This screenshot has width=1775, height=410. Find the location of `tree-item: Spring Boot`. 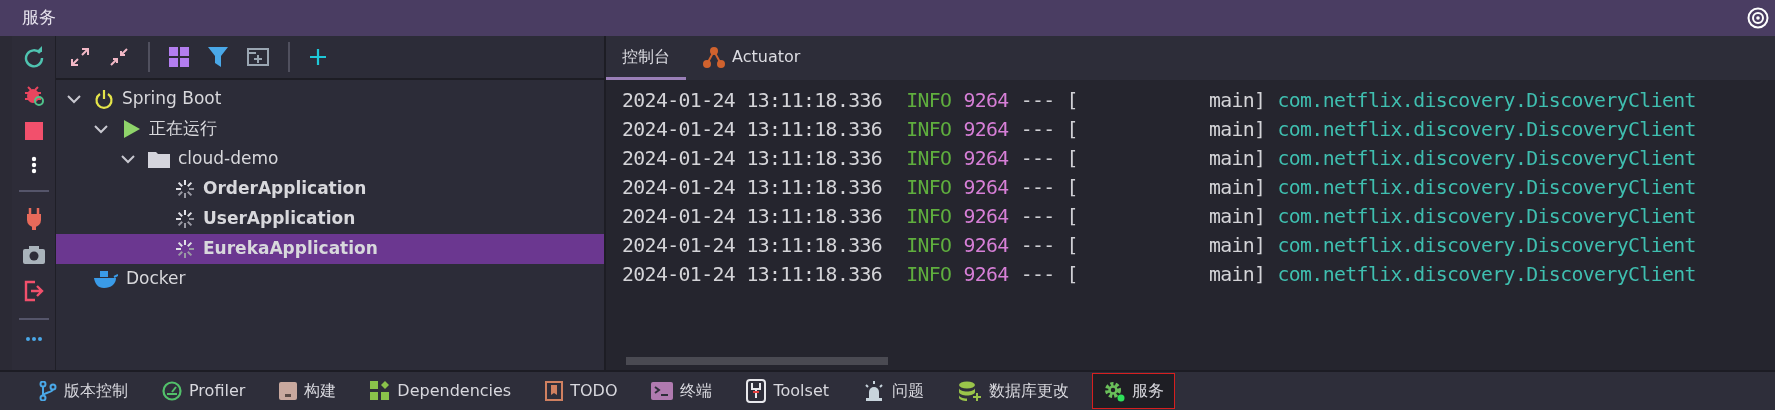

tree-item: Spring Boot is located at coordinates (330, 99).